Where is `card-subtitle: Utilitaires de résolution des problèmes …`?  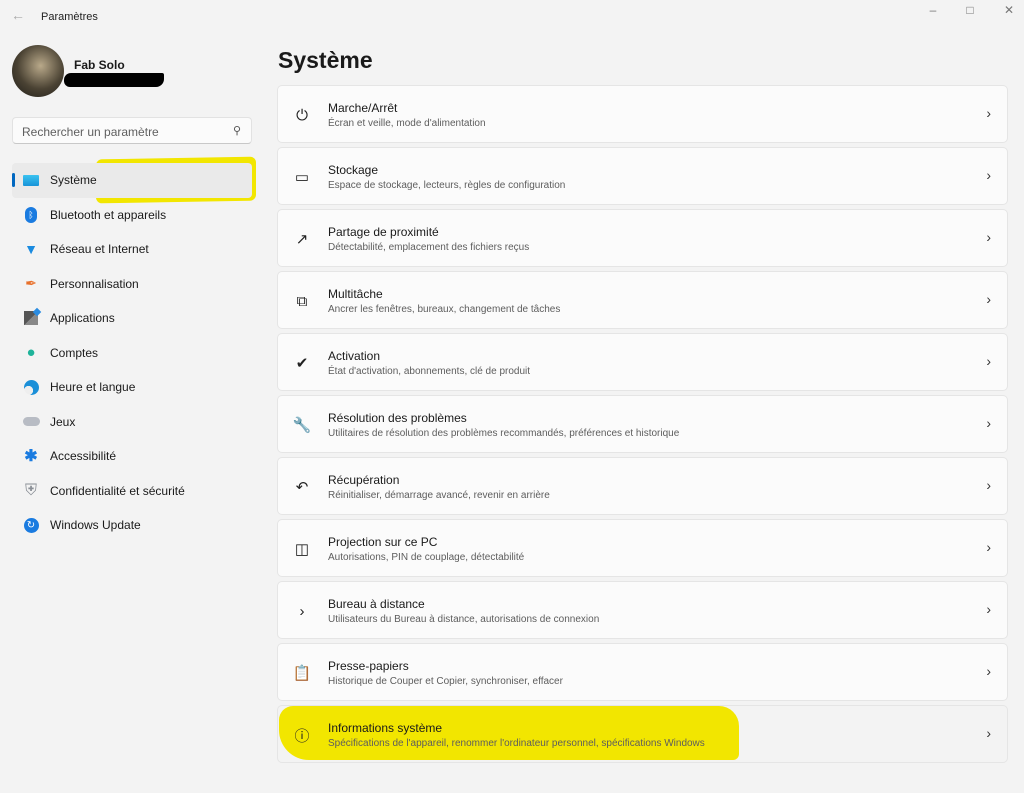
card-subtitle: Utilitaires de résolution des problèmes … is located at coordinates (504, 433).